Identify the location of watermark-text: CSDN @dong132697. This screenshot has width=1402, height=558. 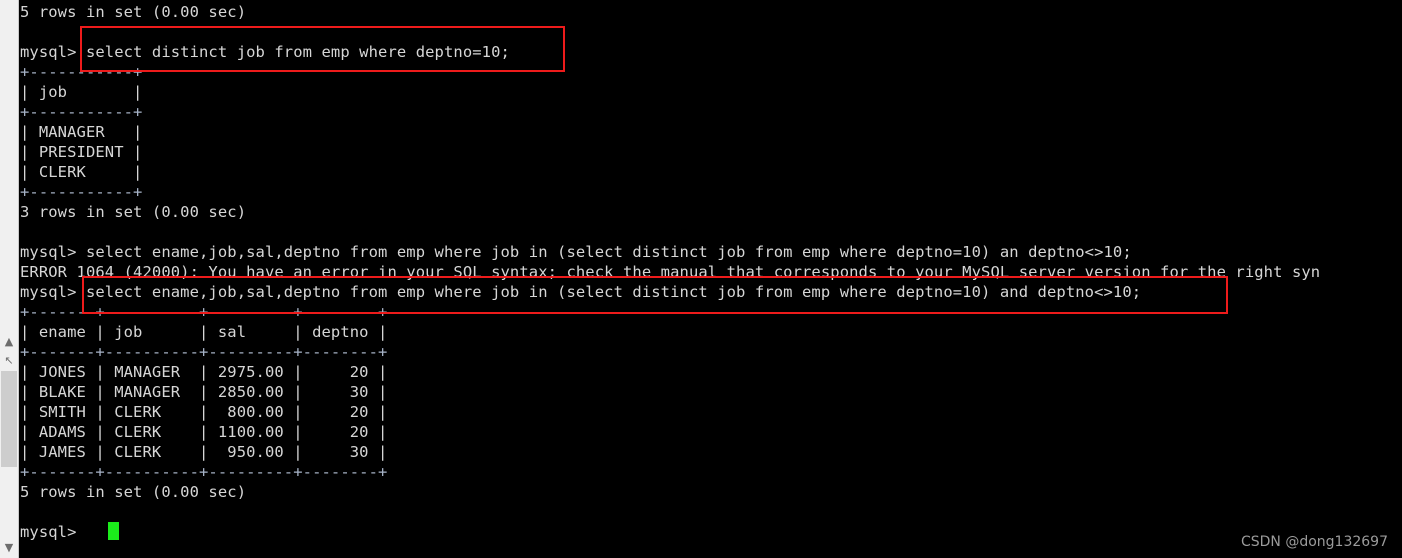
(1314, 542).